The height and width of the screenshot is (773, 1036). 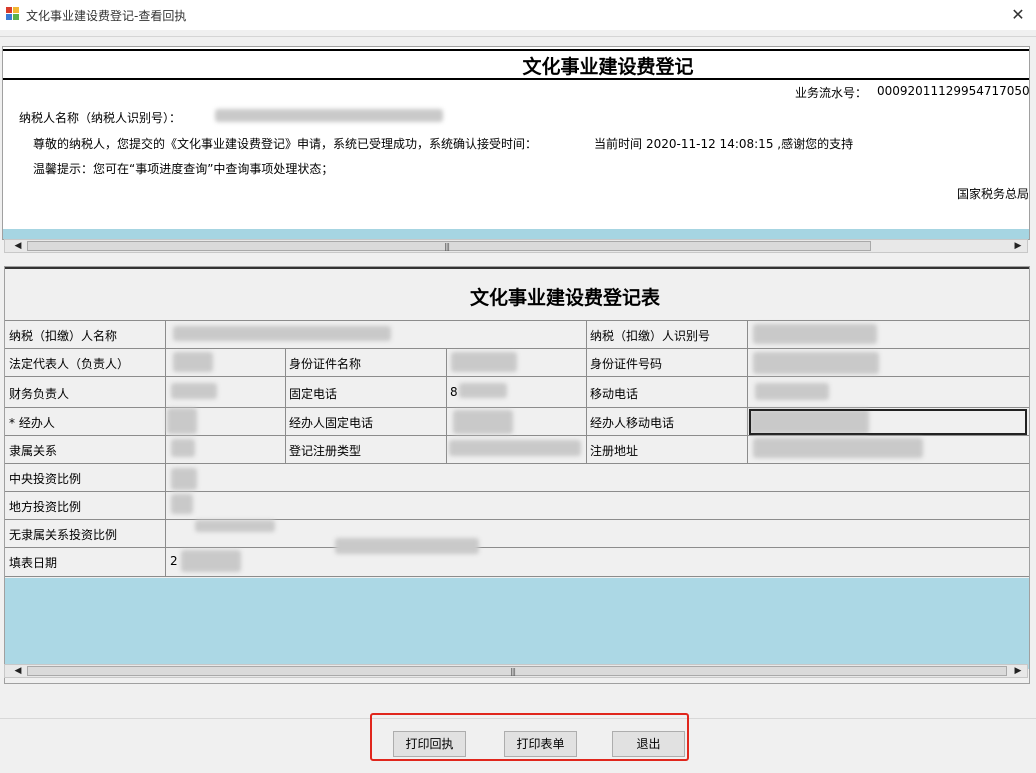 What do you see at coordinates (888, 422) in the screenshot?
I see `agent-mobile-input` at bounding box center [888, 422].